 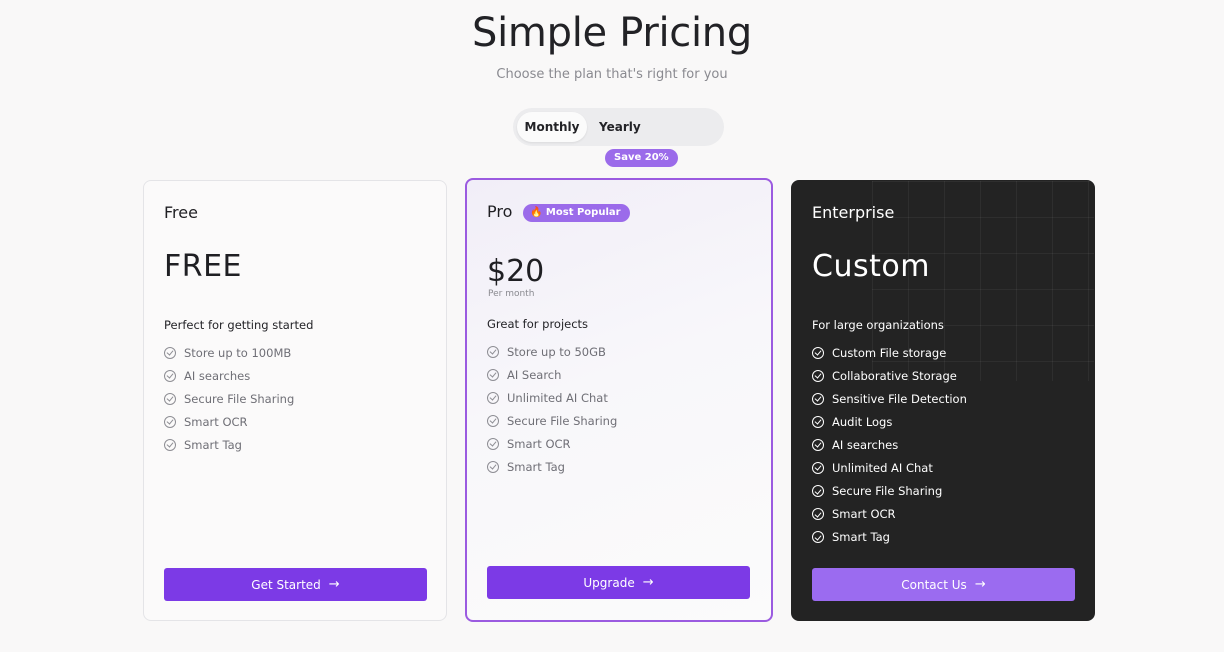 What do you see at coordinates (556, 351) in the screenshot?
I see `feature-label: Store up to 50GB` at bounding box center [556, 351].